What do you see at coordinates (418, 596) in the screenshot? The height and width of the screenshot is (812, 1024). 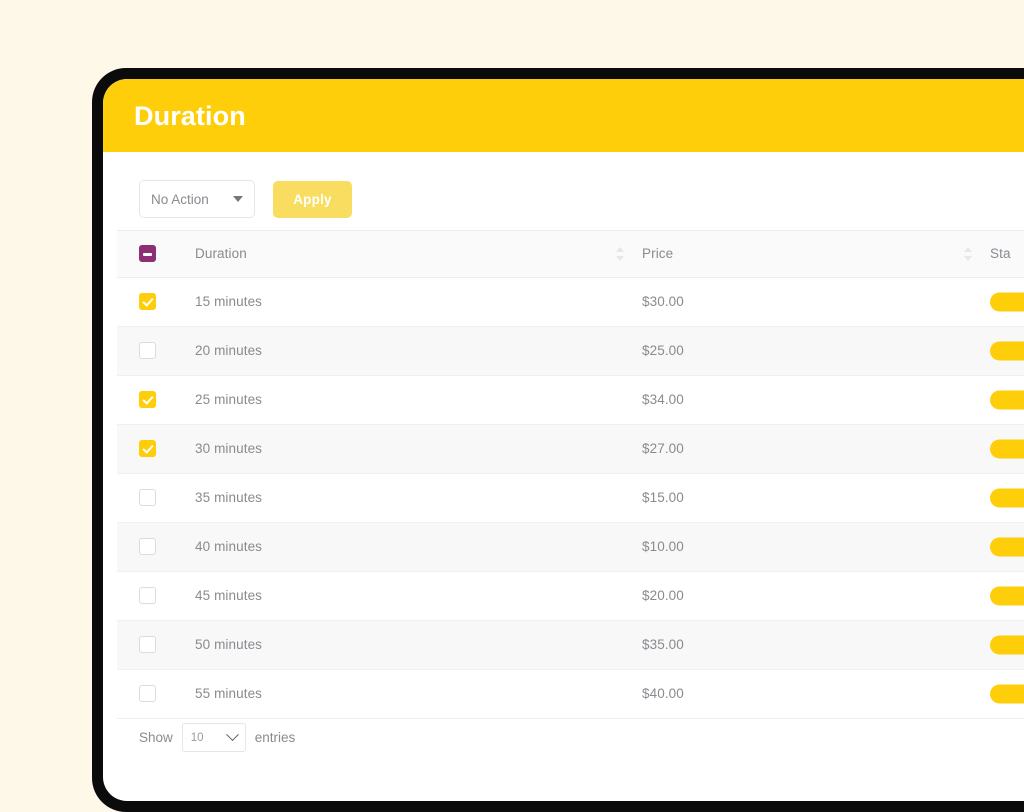 I see `cell-duration: 45 minutes` at bounding box center [418, 596].